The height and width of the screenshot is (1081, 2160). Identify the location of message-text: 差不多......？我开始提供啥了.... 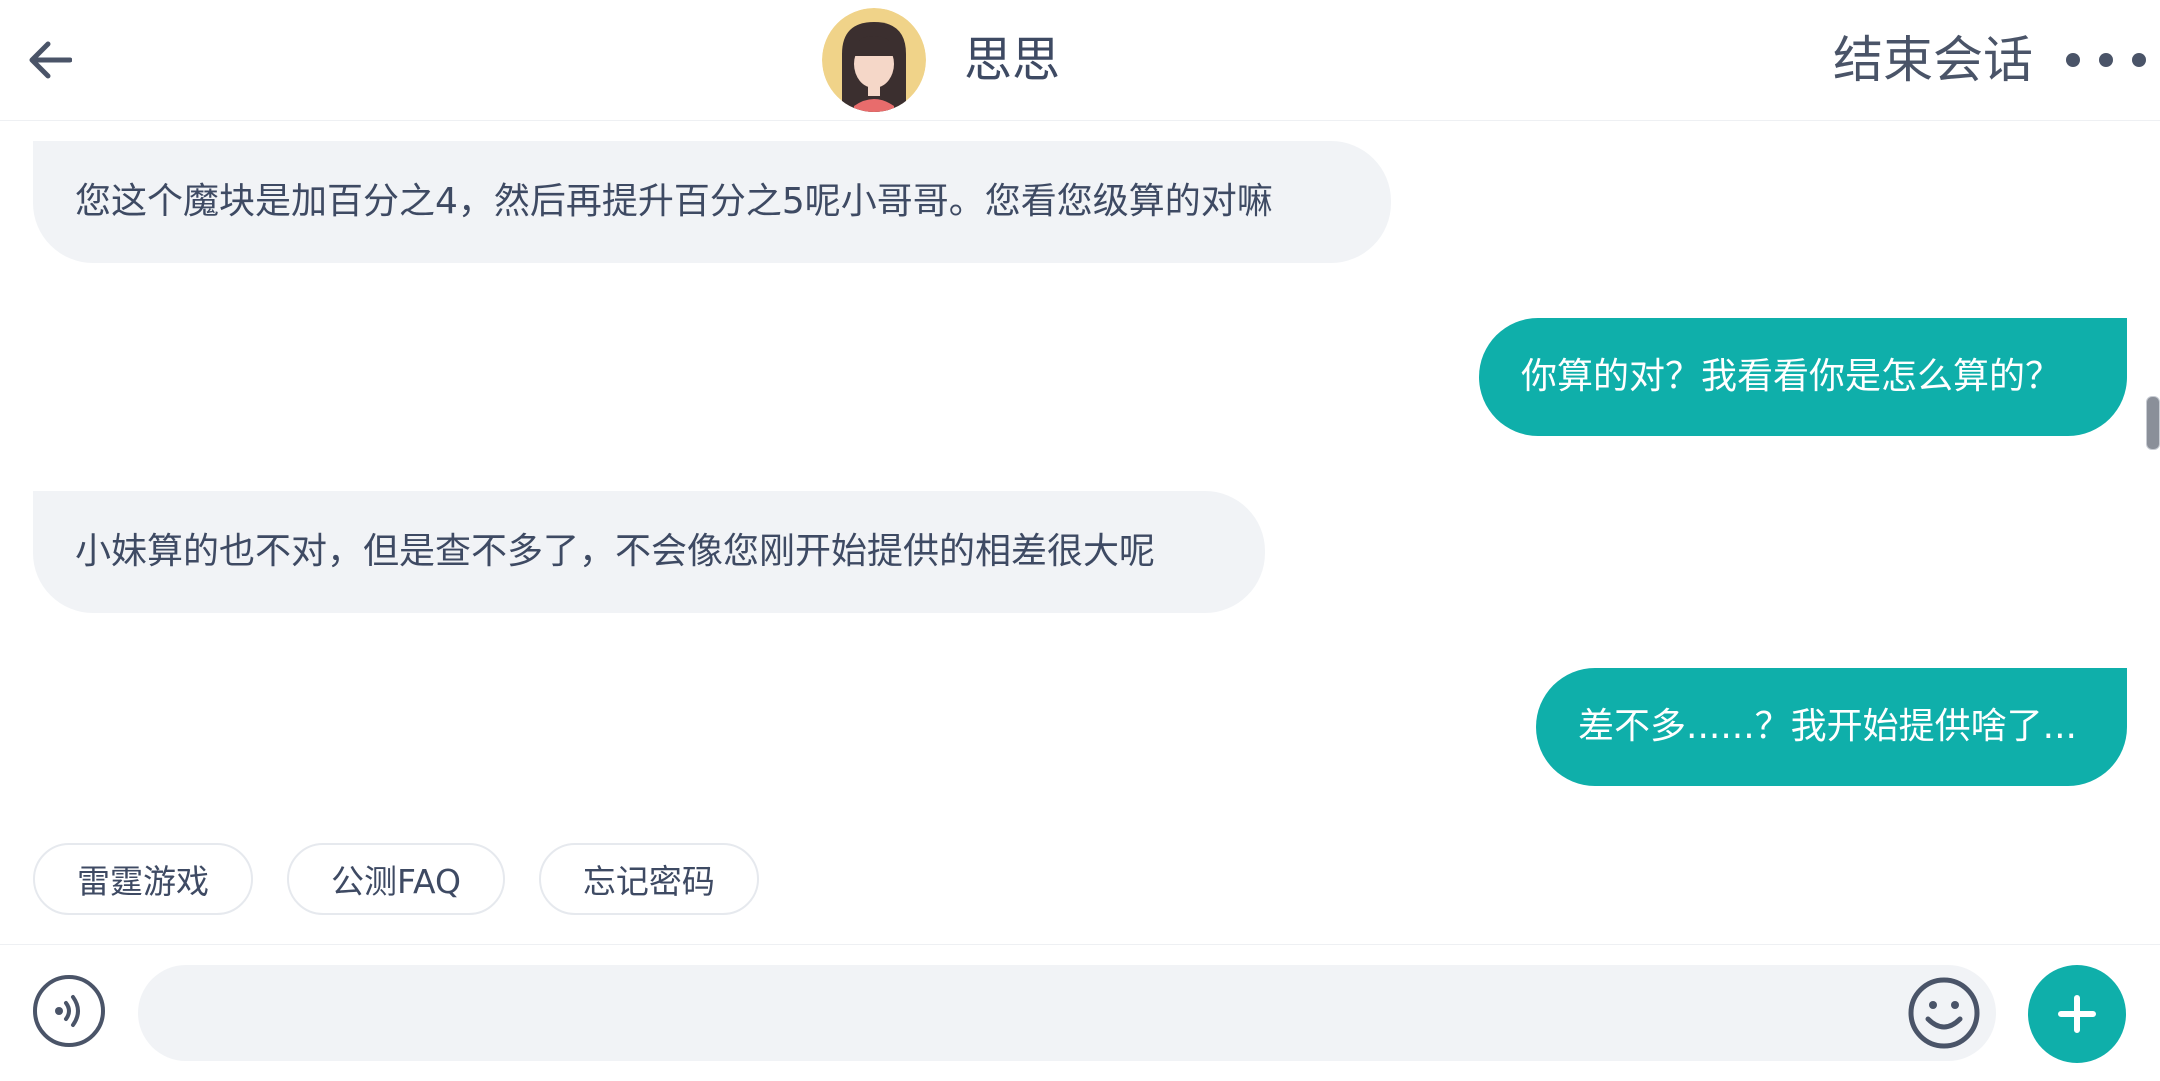
(1827, 726).